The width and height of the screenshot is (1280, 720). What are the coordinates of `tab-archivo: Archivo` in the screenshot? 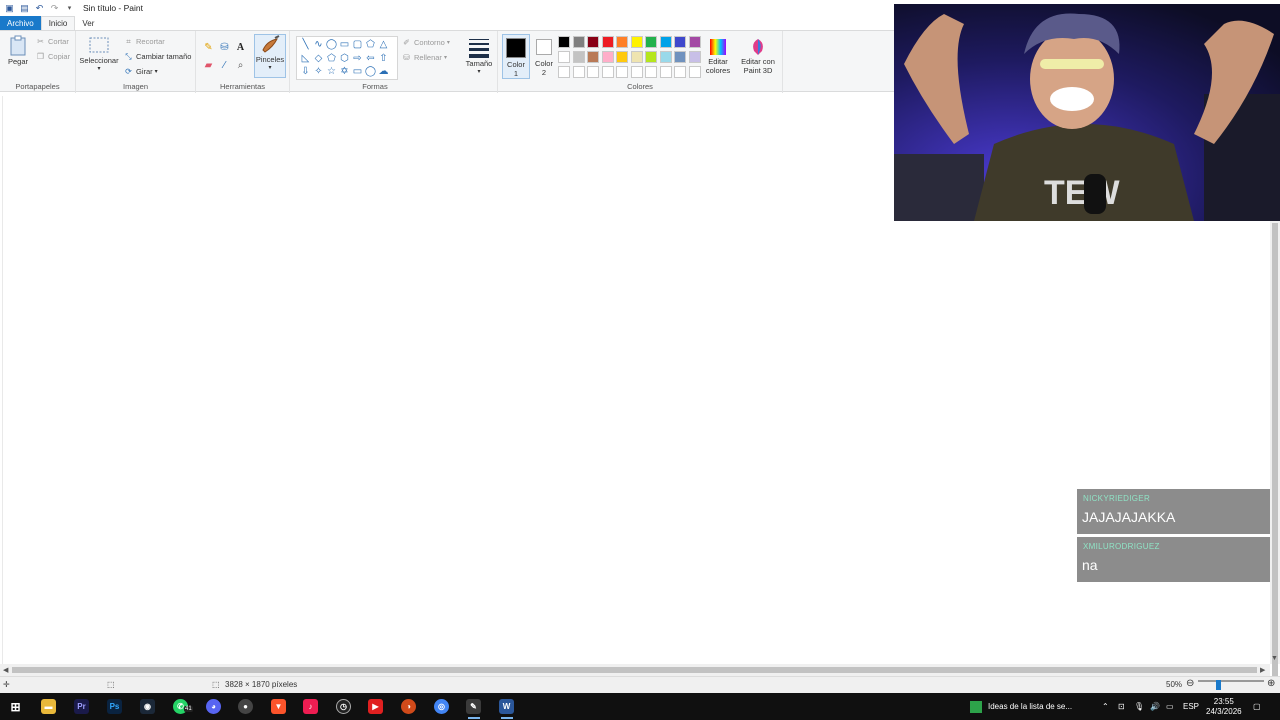 It's located at (20, 23).